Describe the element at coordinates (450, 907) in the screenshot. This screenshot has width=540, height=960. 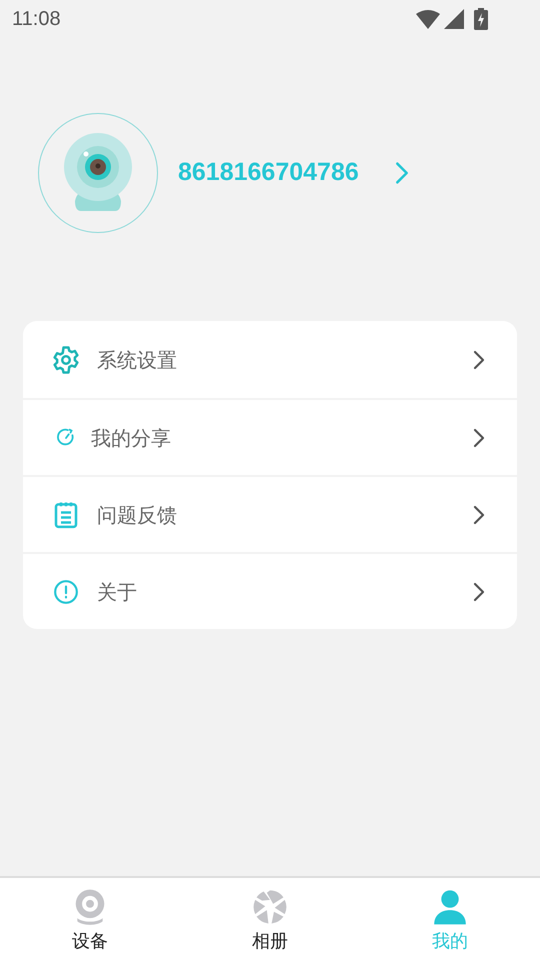
I see `person-icon` at that location.